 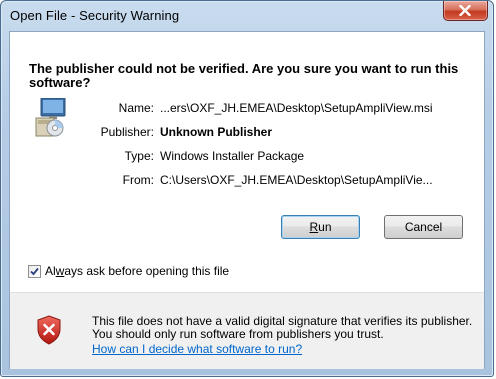 I want to click on type-label: Type:, so click(x=139, y=156).